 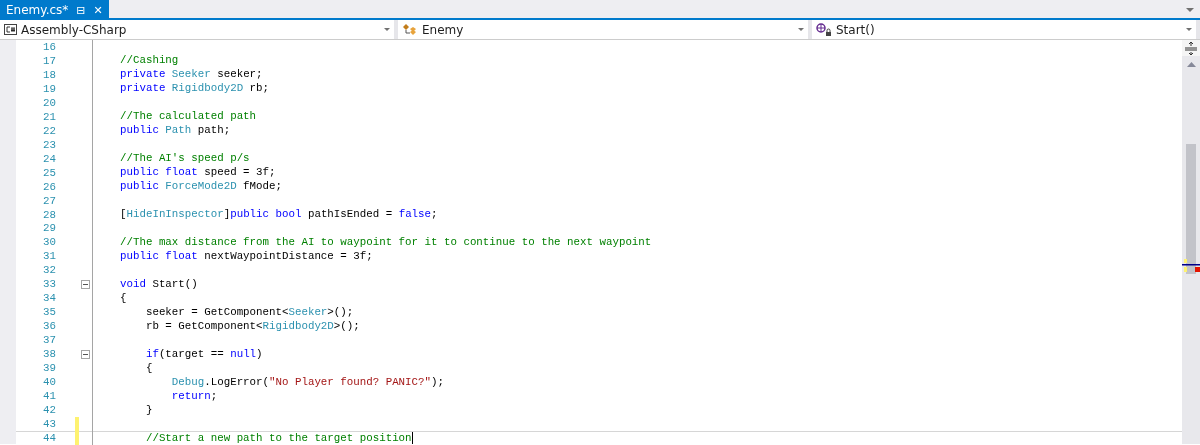 I want to click on line-number: 42, so click(x=49, y=411).